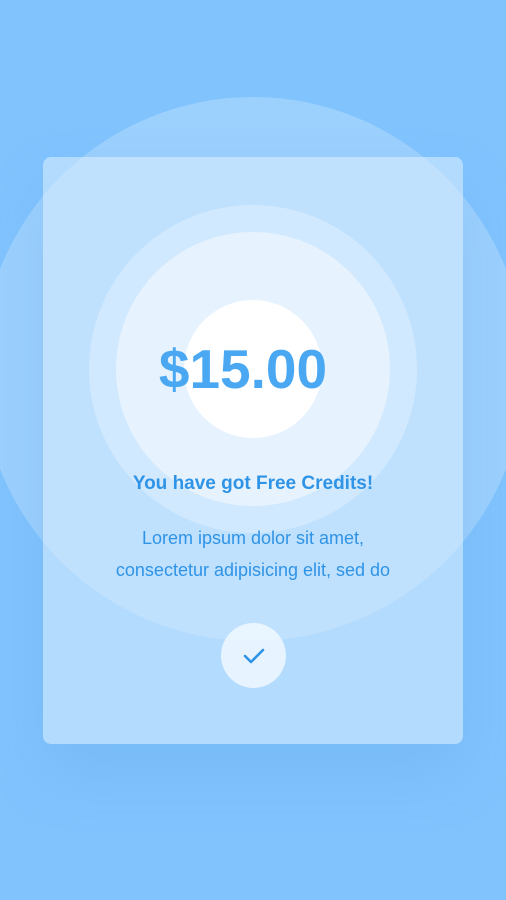  What do you see at coordinates (253, 483) in the screenshot?
I see `reward-headline: You have got Free Credits!` at bounding box center [253, 483].